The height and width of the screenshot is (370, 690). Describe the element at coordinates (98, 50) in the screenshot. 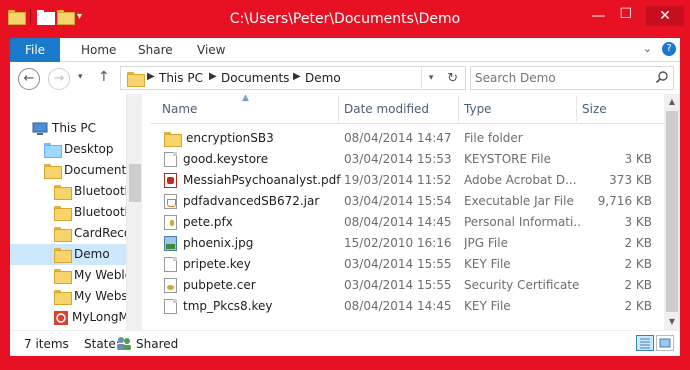

I see `tab-home: Home` at that location.